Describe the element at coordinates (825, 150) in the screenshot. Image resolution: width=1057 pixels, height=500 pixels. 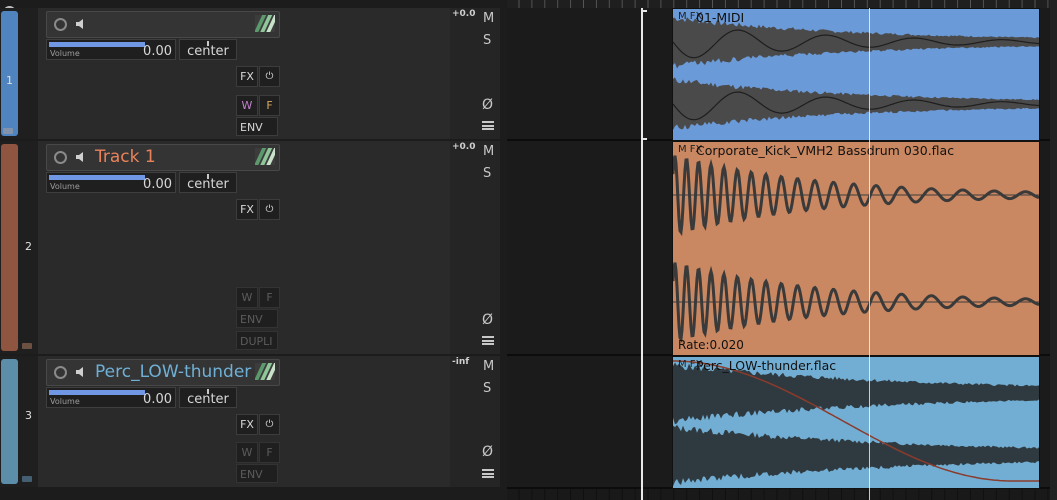
I see `item-label: Corporate_Kick_VMH2 Bassdrum 030.flac` at that location.